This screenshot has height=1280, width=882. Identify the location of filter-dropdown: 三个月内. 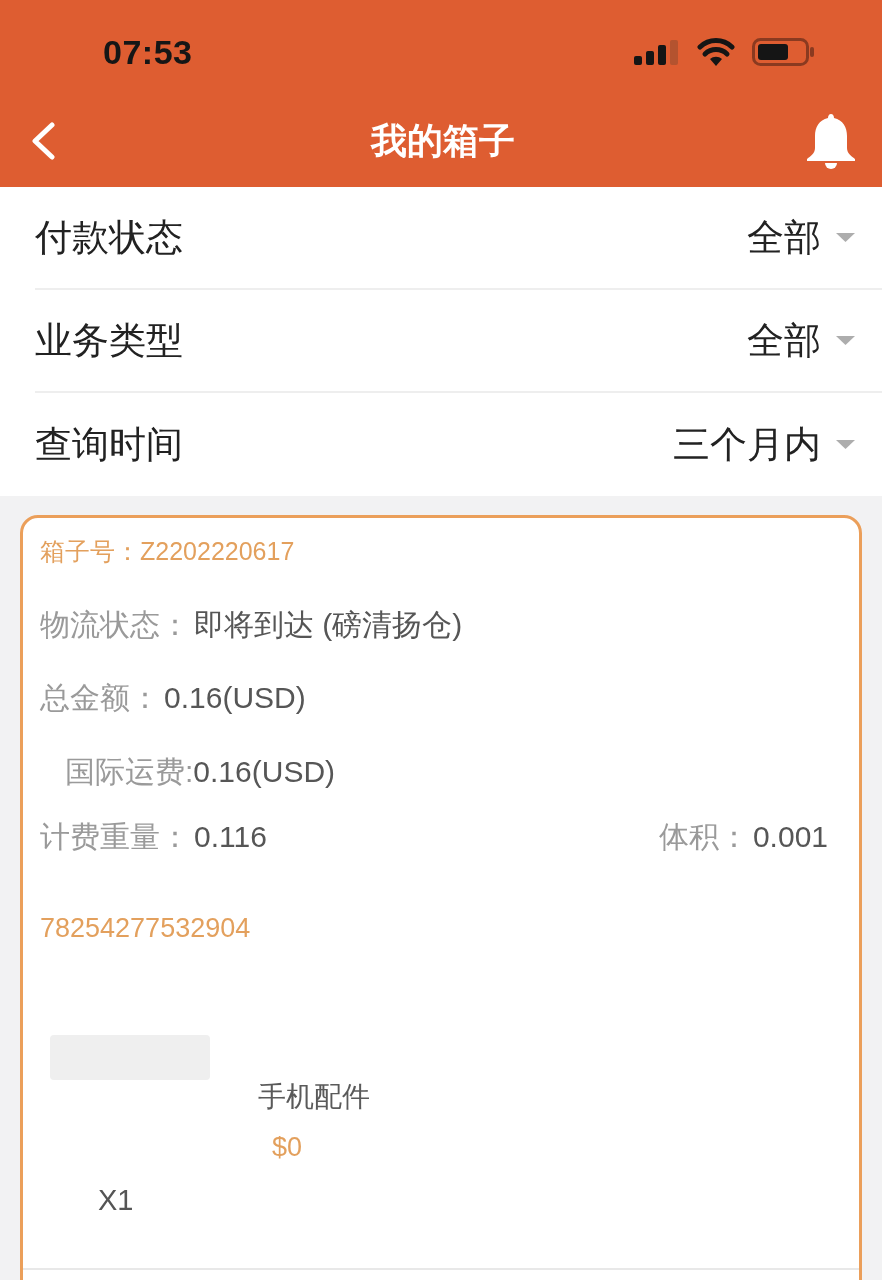
(764, 444).